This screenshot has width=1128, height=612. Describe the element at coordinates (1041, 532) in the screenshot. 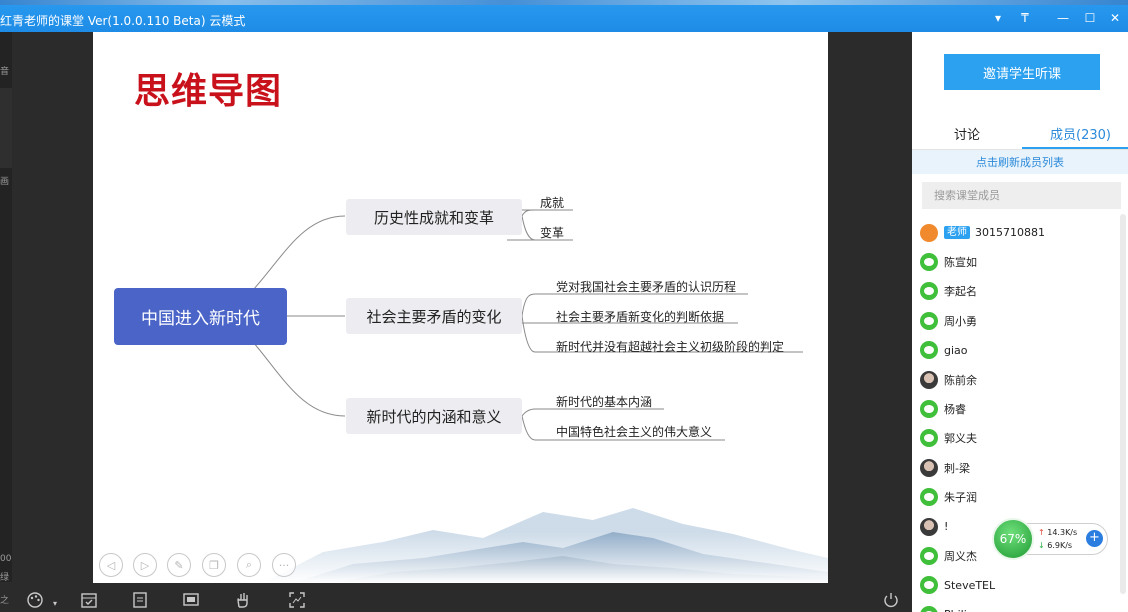

I see `arrow-up-icon: ↑` at that location.